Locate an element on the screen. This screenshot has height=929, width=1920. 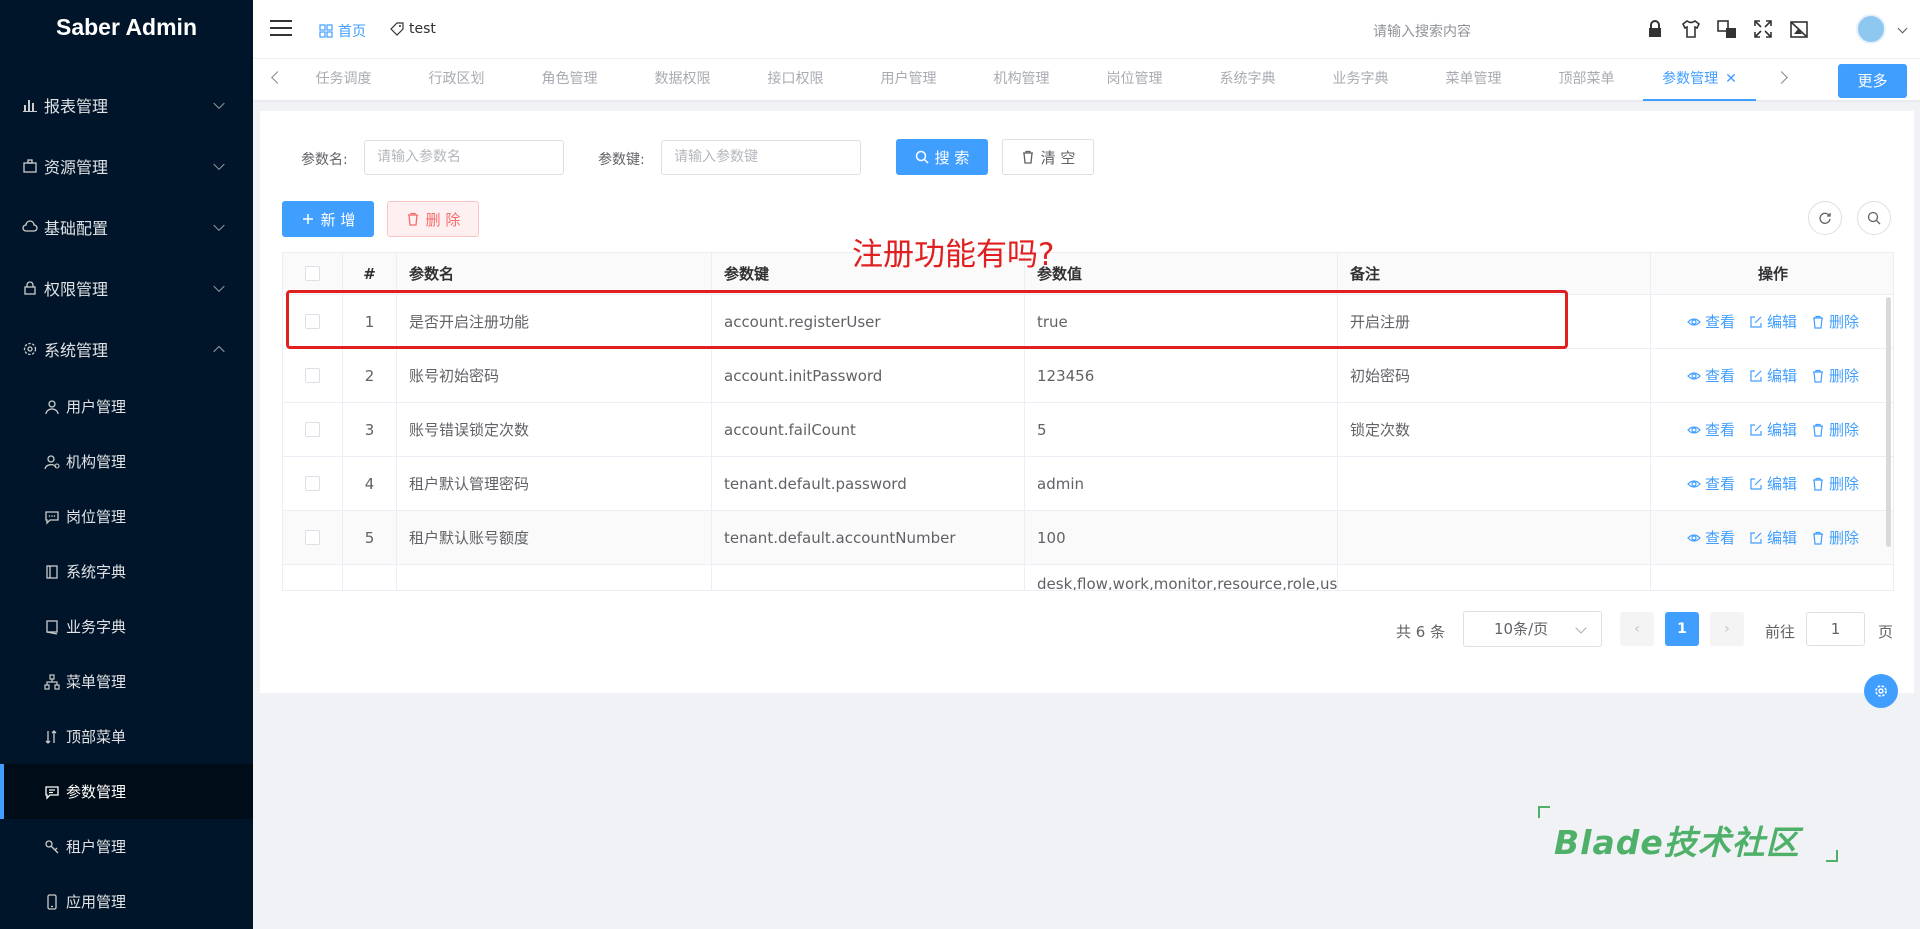
tag-item: 岗位管理 is located at coordinates (1134, 80).